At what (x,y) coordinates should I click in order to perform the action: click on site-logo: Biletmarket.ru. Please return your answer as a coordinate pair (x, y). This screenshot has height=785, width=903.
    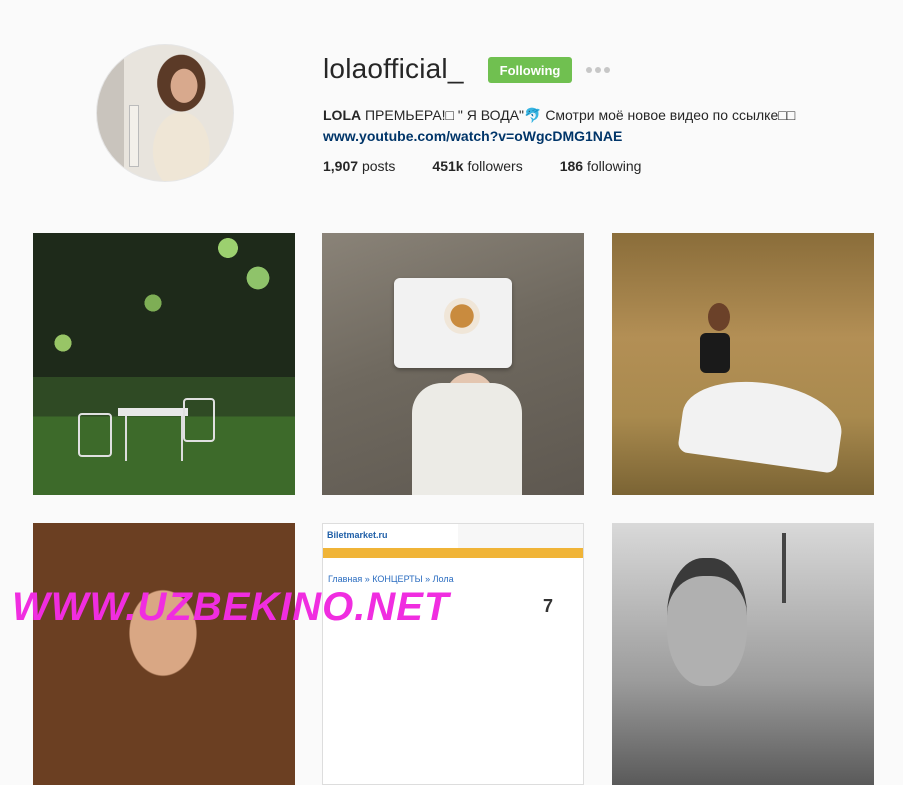
    Looking at the image, I should click on (357, 535).